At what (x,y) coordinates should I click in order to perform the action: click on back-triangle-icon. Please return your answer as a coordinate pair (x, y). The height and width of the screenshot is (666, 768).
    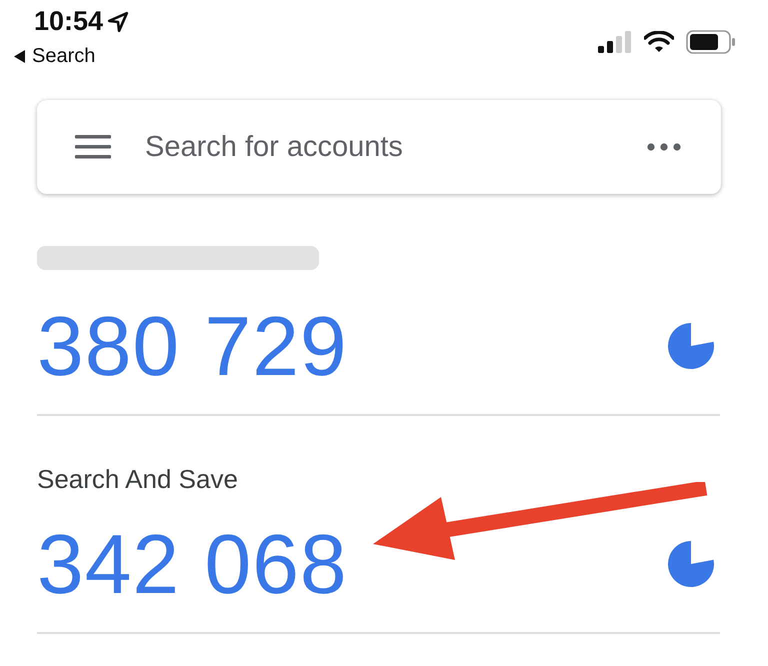
    Looking at the image, I should click on (20, 56).